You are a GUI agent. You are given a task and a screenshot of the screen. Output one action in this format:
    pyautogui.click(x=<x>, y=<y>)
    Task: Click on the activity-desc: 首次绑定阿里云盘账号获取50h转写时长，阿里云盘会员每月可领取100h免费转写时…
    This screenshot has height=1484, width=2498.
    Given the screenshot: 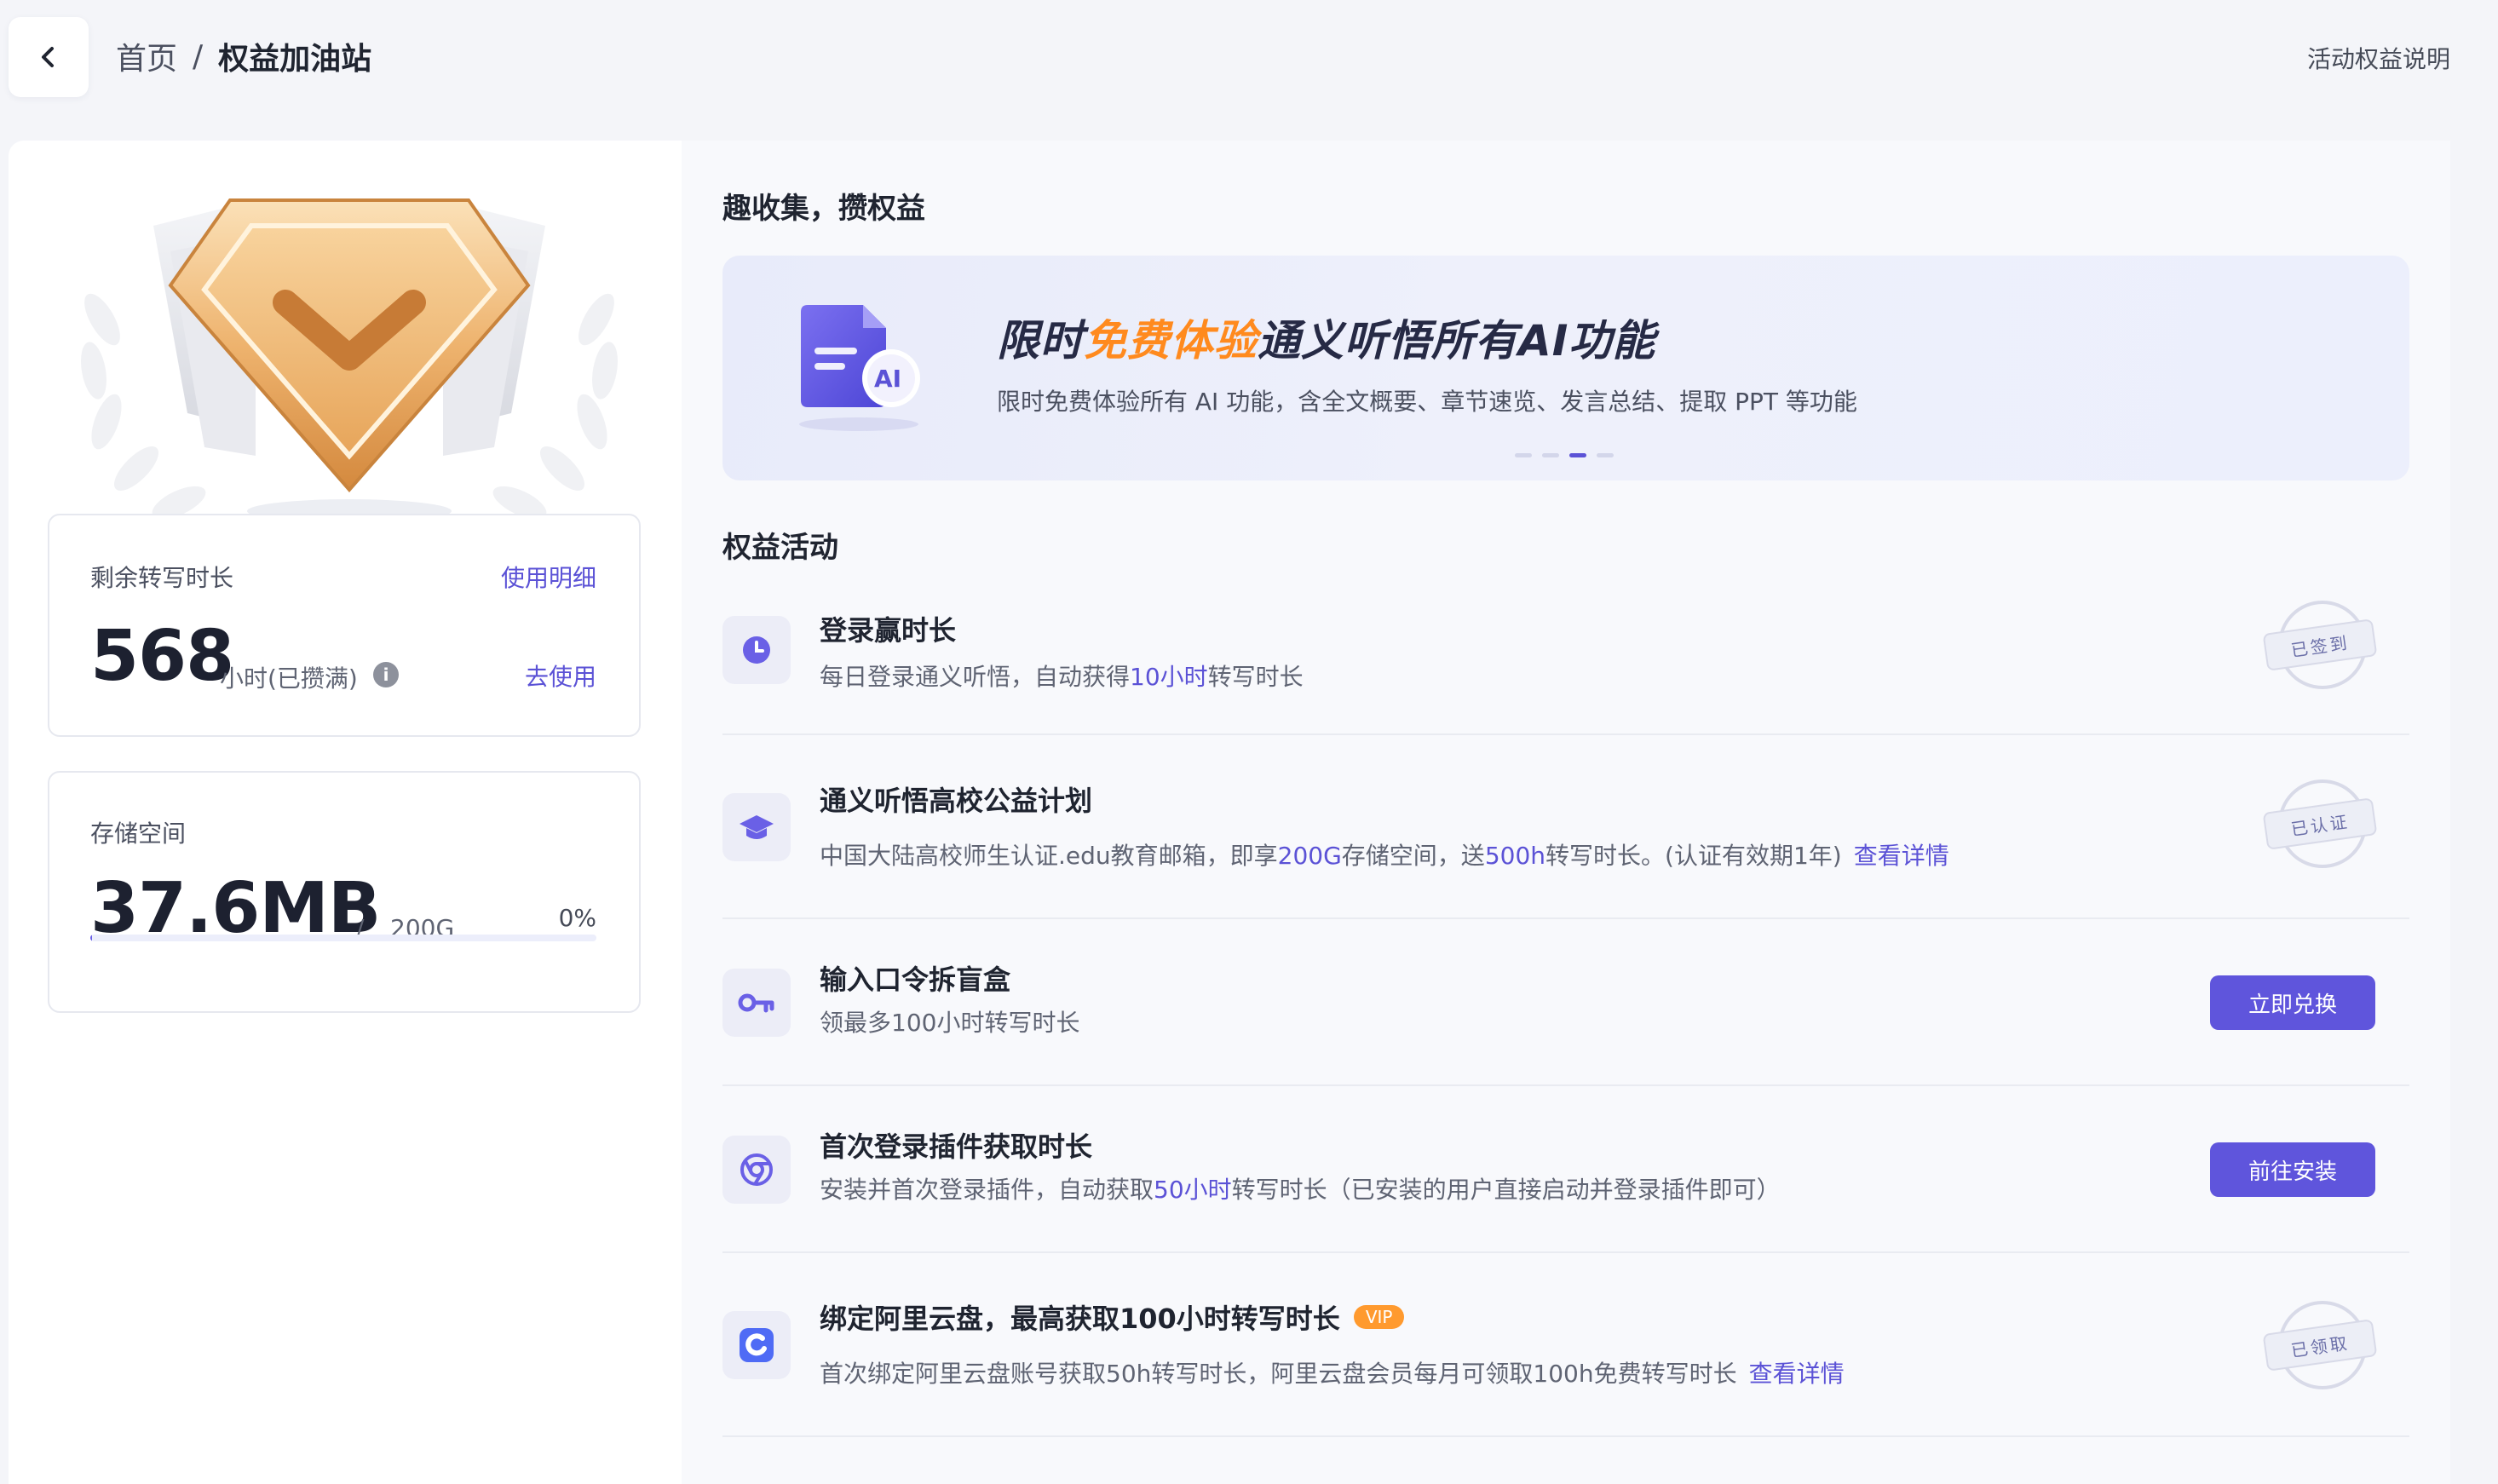 What is the action you would take?
    pyautogui.click(x=1332, y=1372)
    